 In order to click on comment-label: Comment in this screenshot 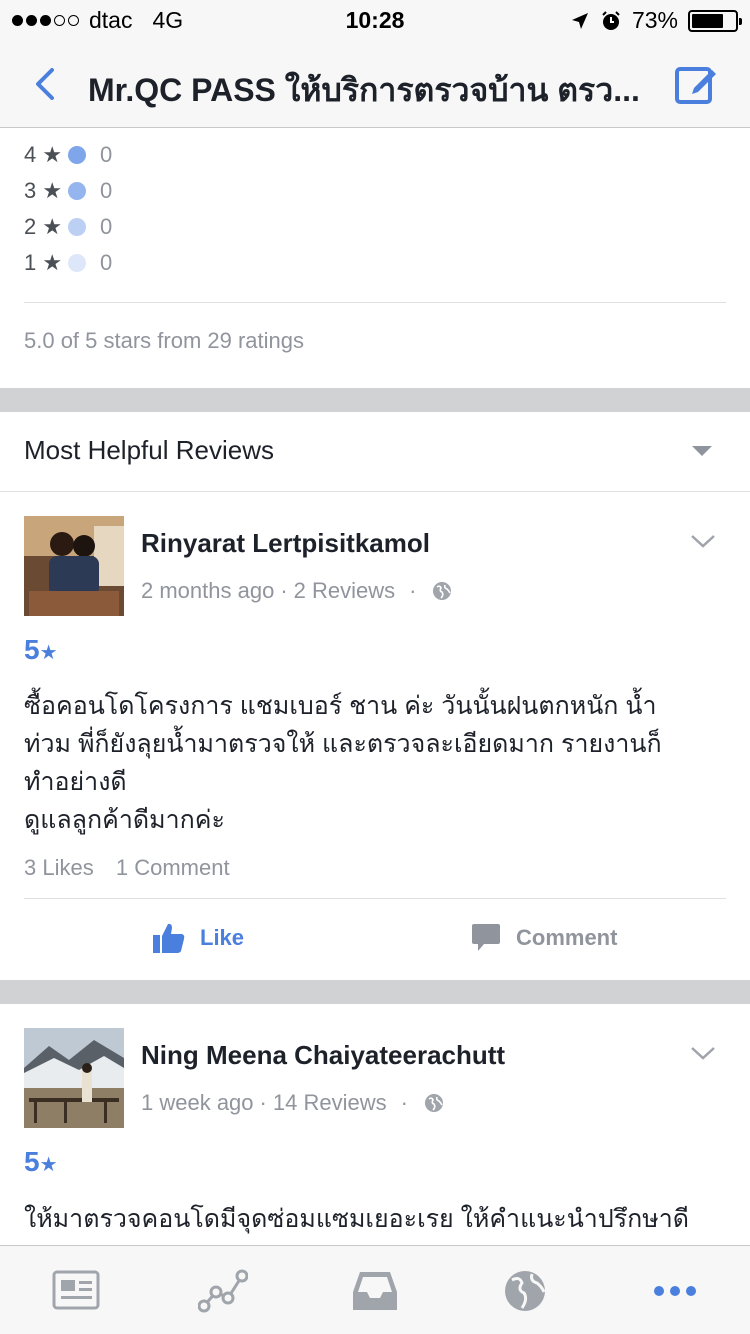, I will do `click(567, 937)`.